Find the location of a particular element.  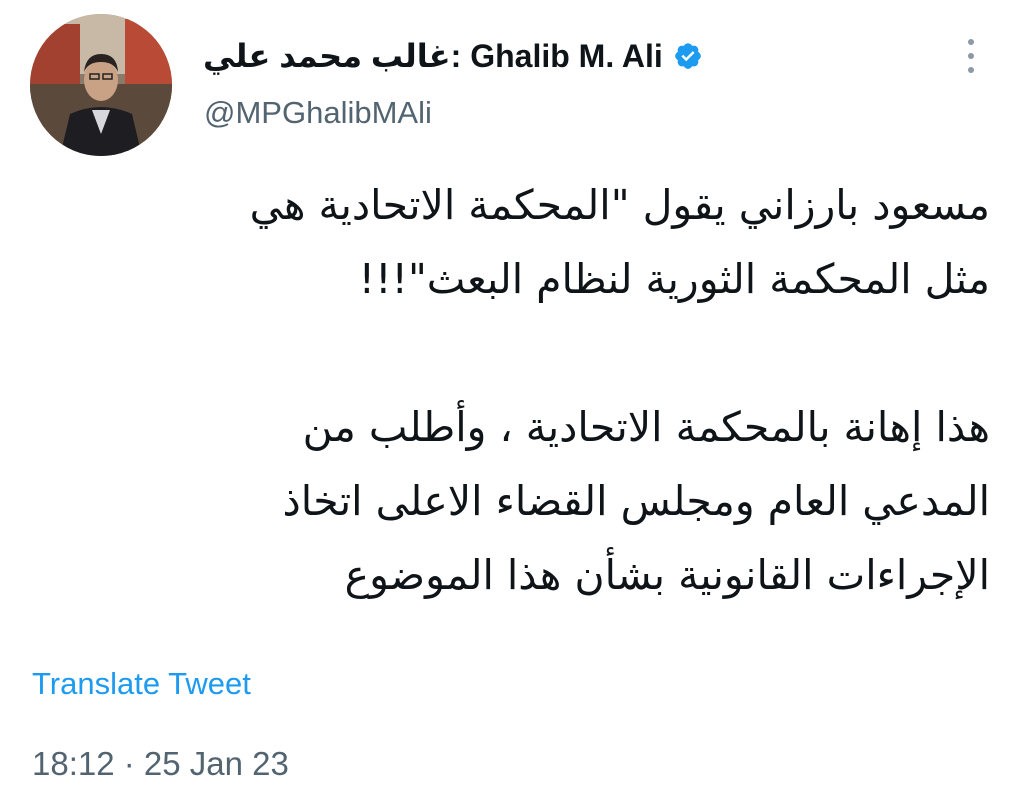

verified-badge-icon is located at coordinates (688, 56).